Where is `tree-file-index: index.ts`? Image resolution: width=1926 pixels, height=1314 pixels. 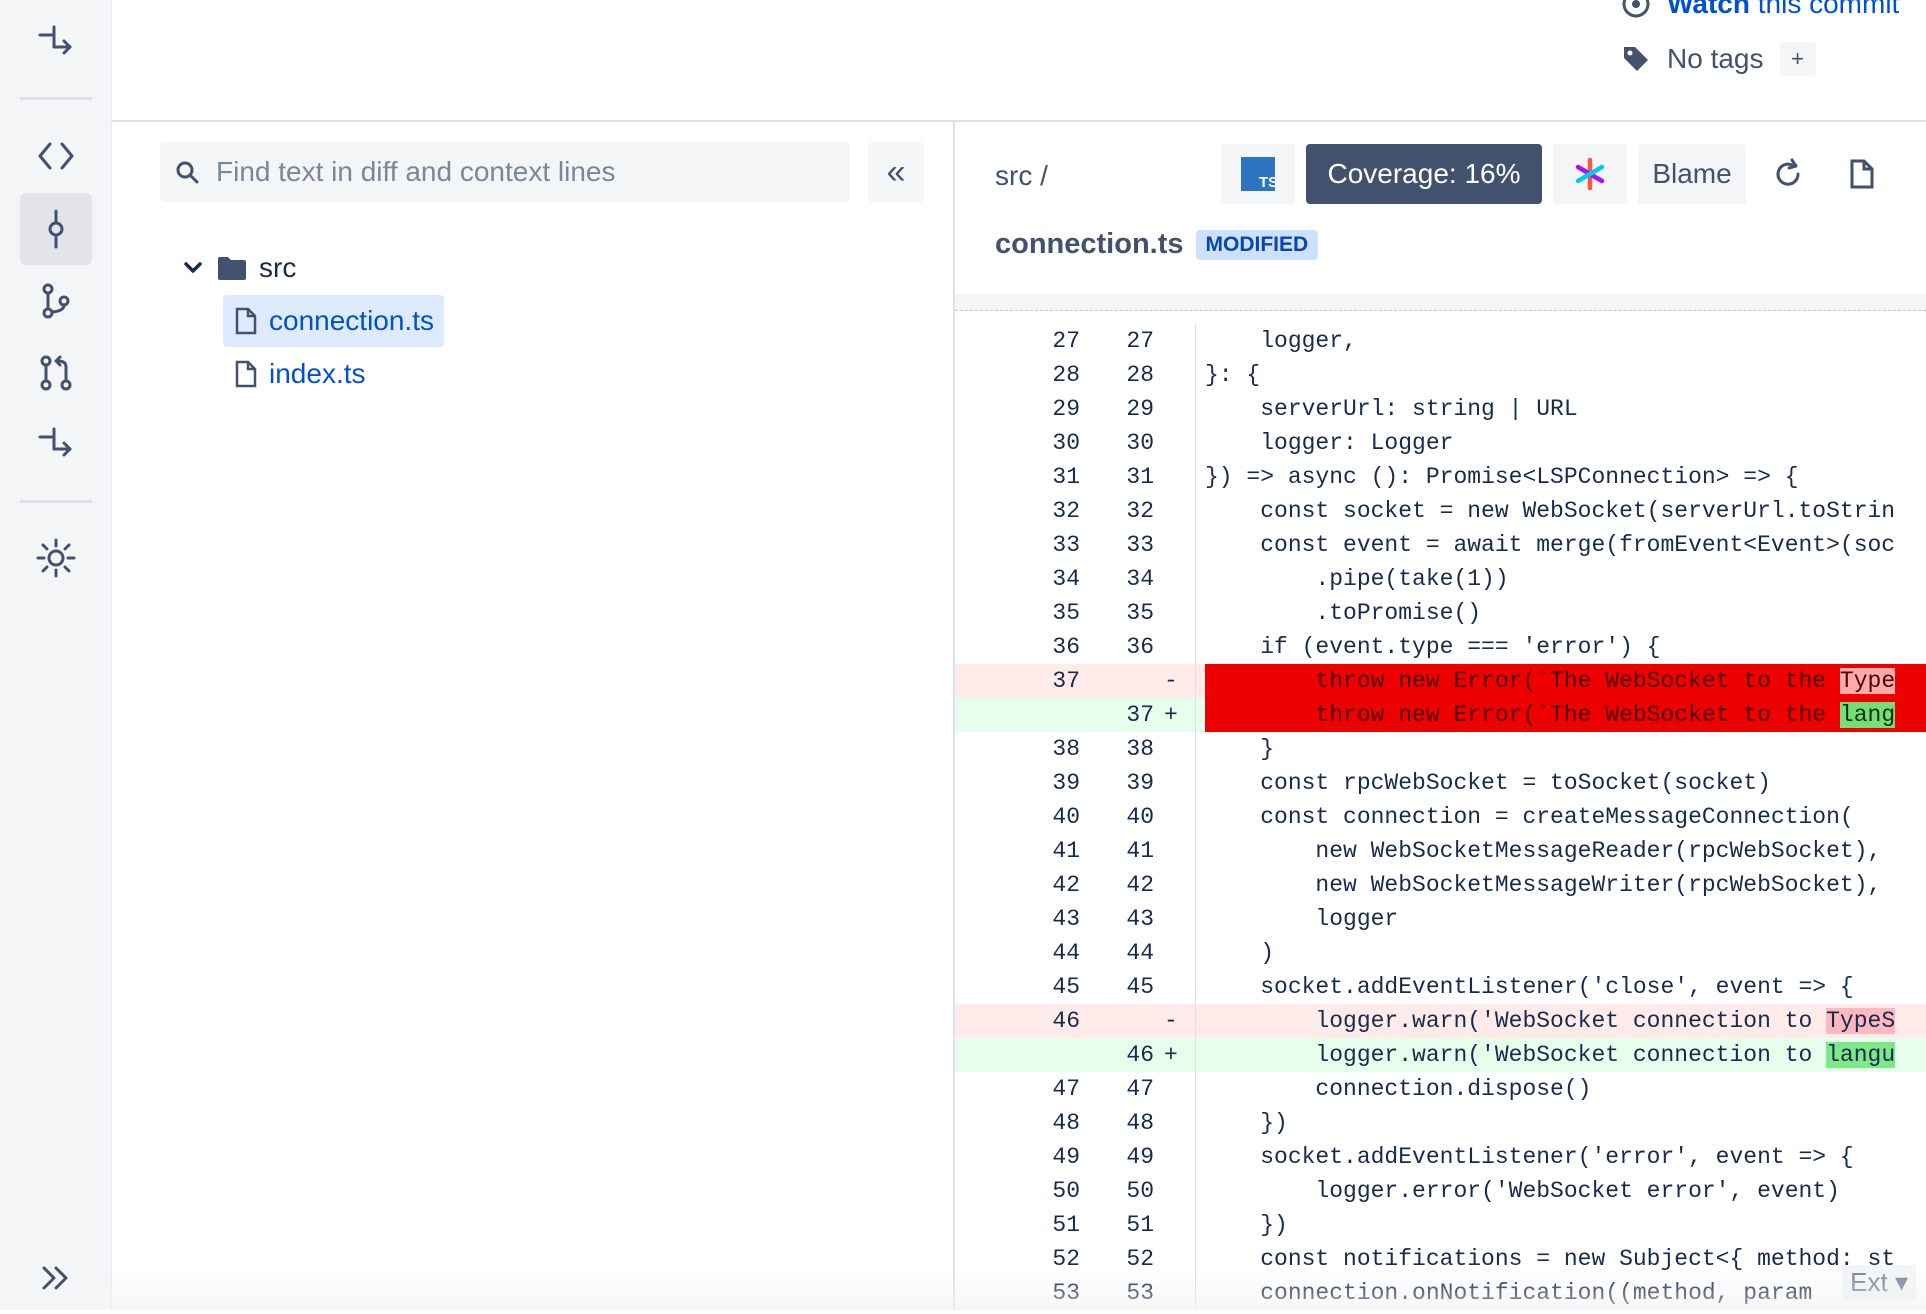 tree-file-index: index.ts is located at coordinates (299, 374).